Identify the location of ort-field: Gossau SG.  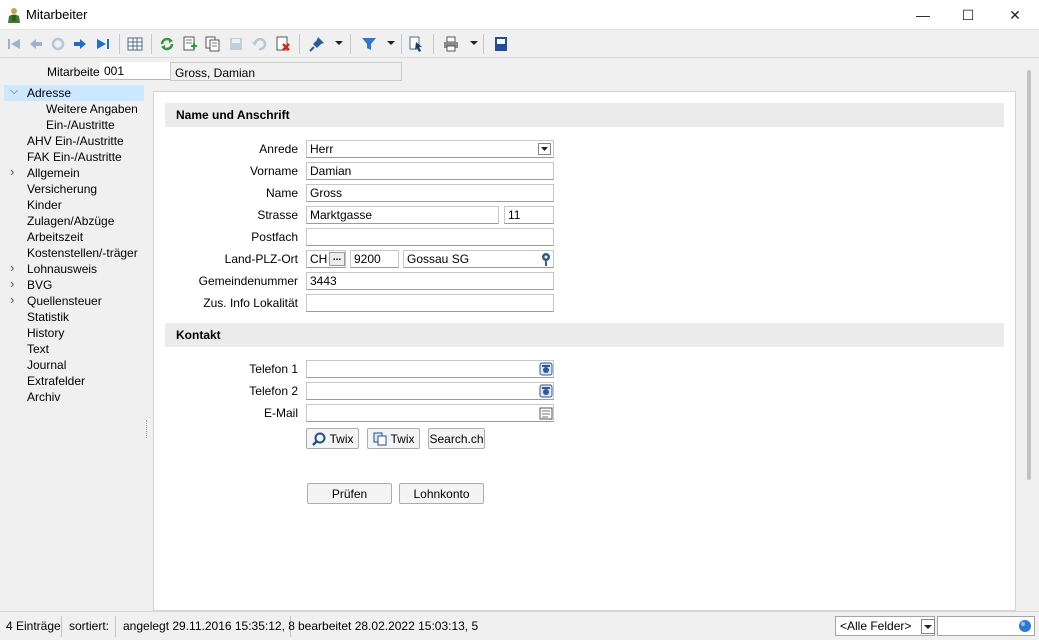
(478, 259).